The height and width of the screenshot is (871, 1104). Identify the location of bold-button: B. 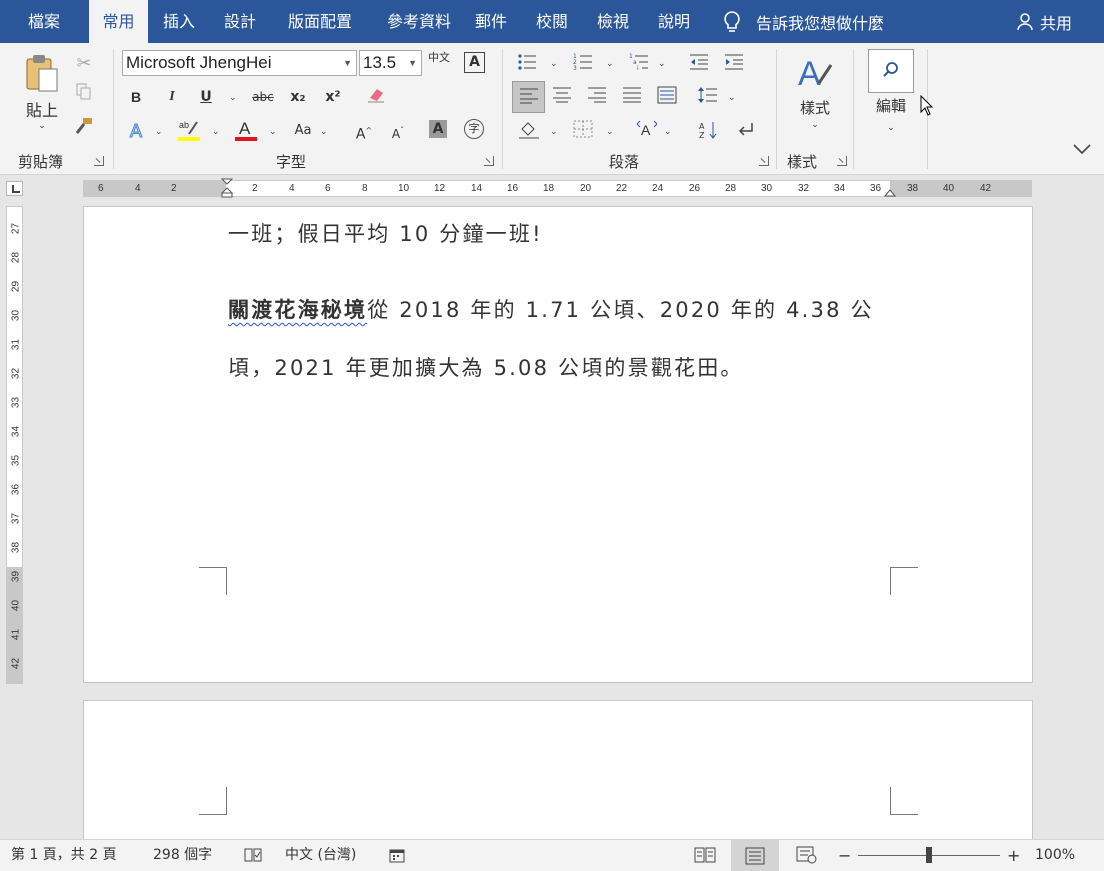
(136, 98).